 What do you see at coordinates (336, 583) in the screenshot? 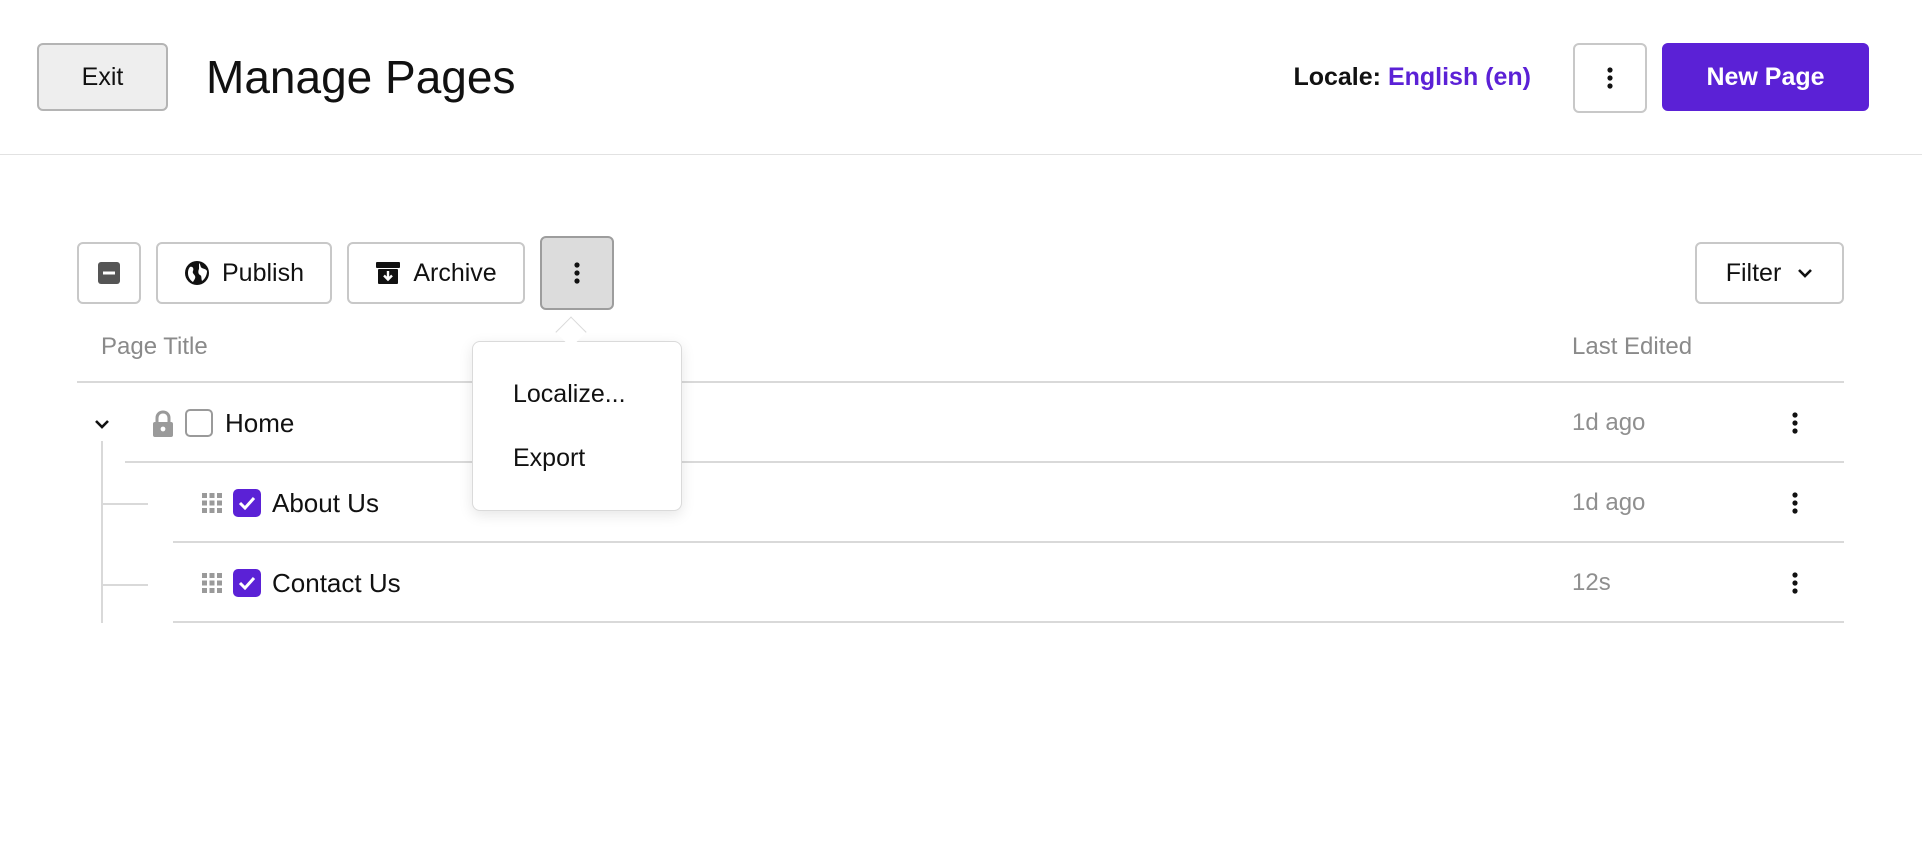
I see `row-title: Contact Us` at bounding box center [336, 583].